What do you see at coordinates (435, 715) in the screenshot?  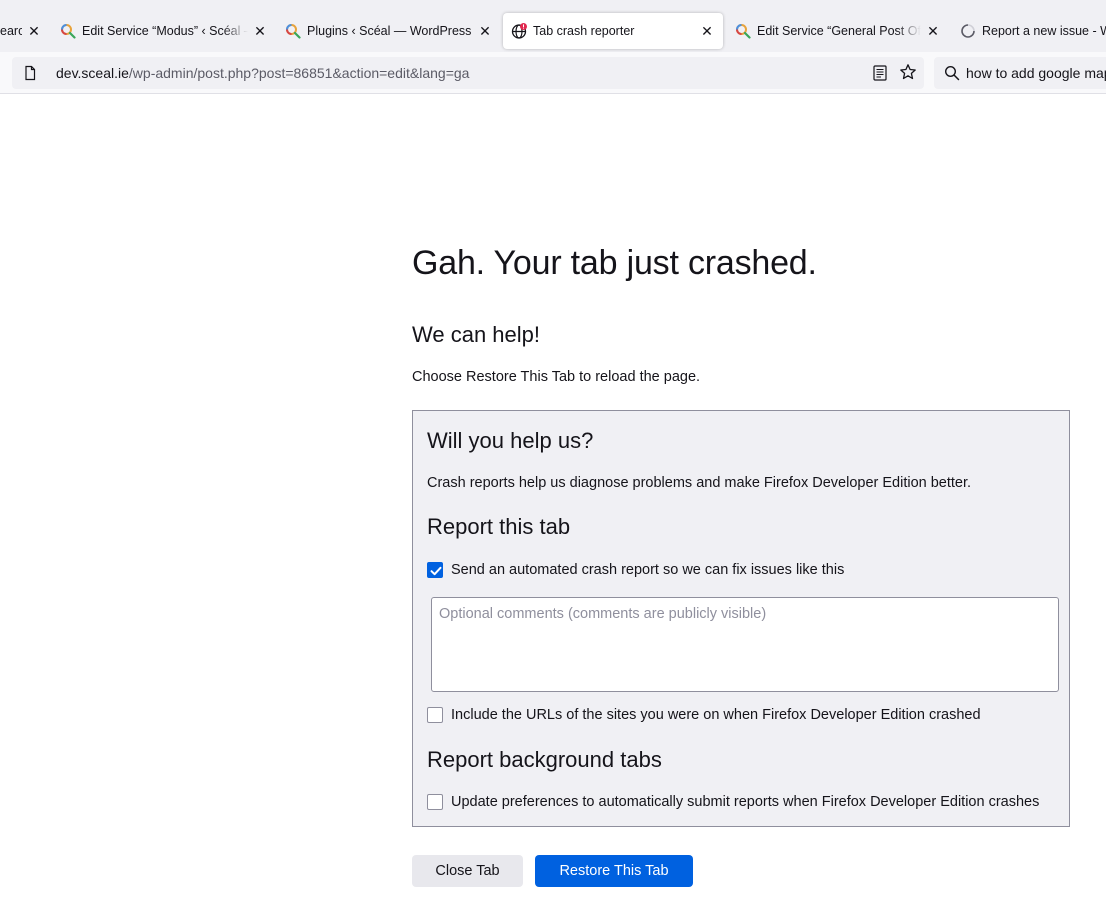 I see `include-urls-checkbox` at bounding box center [435, 715].